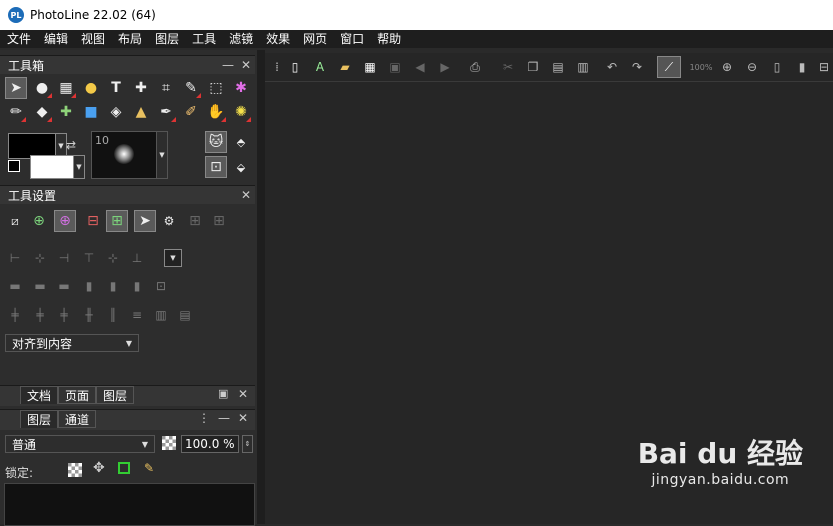 Image resolution: width=833 pixels, height=526 pixels. I want to click on gradient-tool-icon: ■, so click(91, 112).